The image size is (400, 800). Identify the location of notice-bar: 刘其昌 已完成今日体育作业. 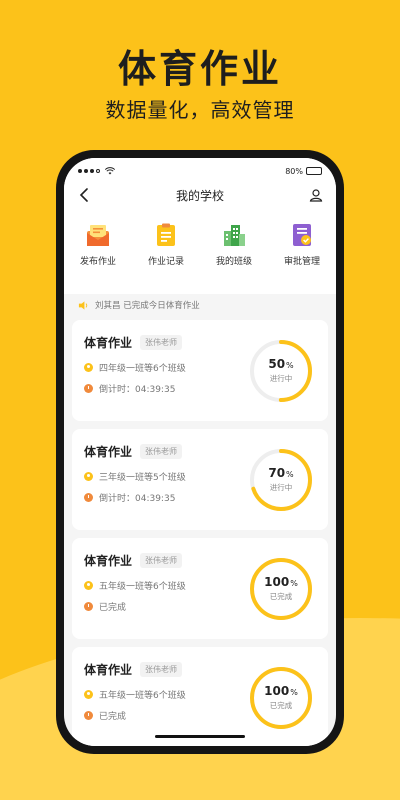
(200, 305).